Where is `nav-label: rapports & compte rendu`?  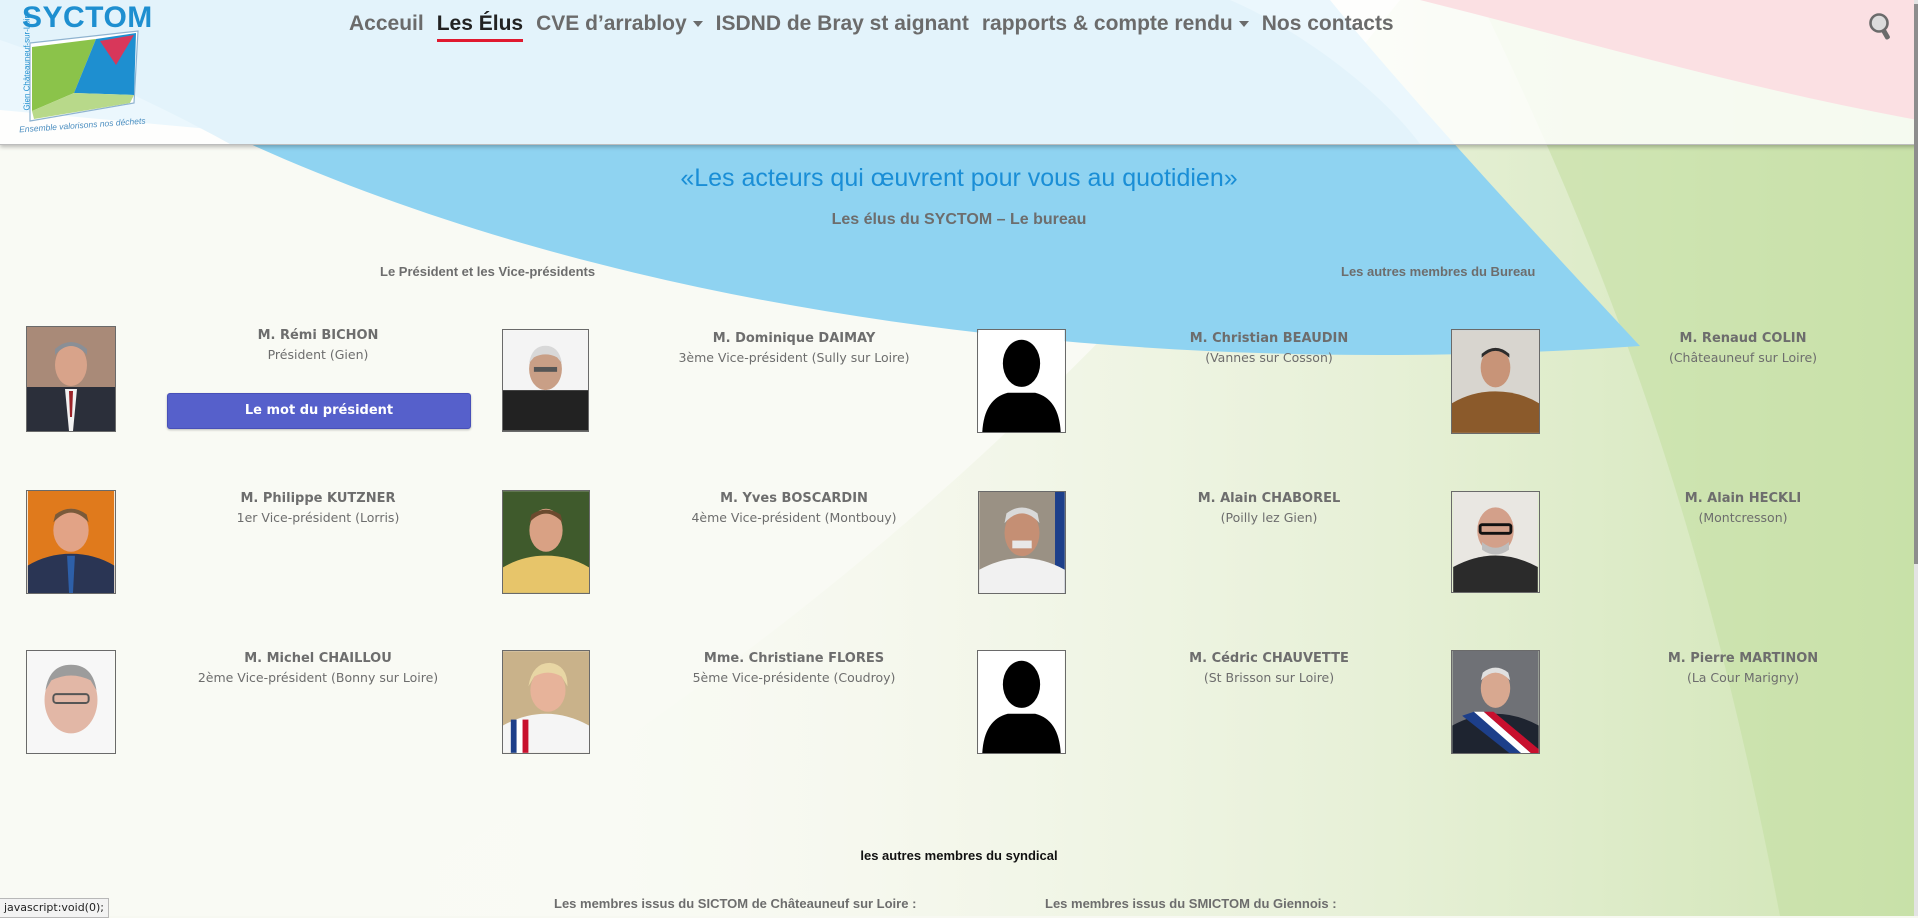
nav-label: rapports & compte rendu is located at coordinates (1107, 23).